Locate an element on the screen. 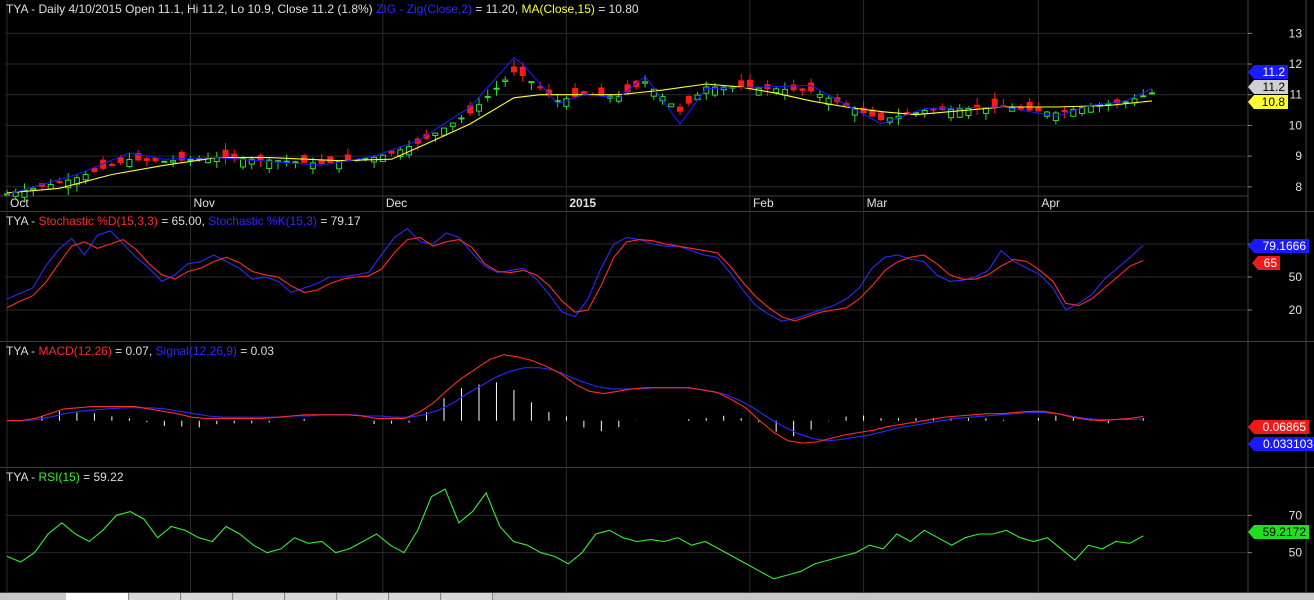  ma-value: = 10.80 is located at coordinates (616, 9).